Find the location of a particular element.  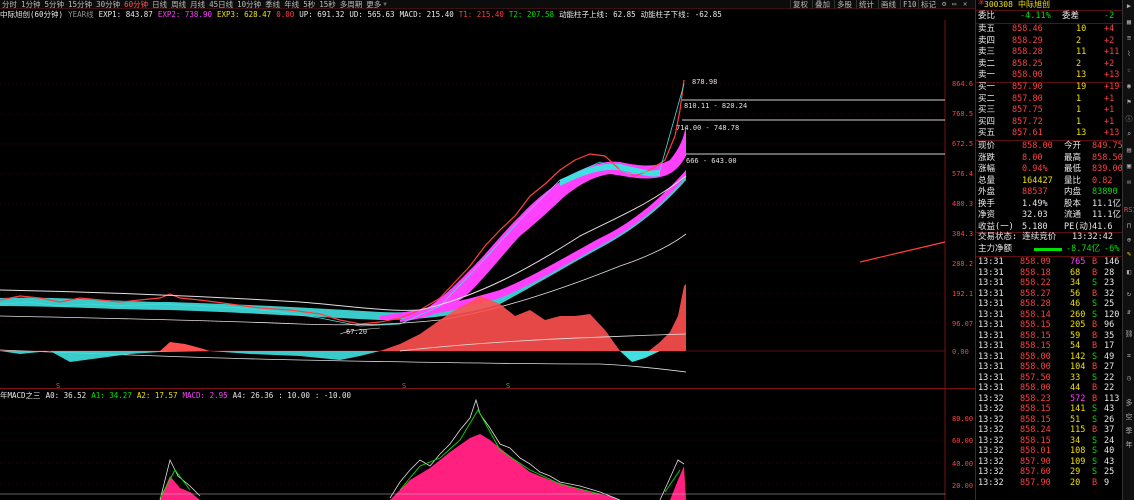

arrow-icon: ⇵ is located at coordinates (1129, 312).